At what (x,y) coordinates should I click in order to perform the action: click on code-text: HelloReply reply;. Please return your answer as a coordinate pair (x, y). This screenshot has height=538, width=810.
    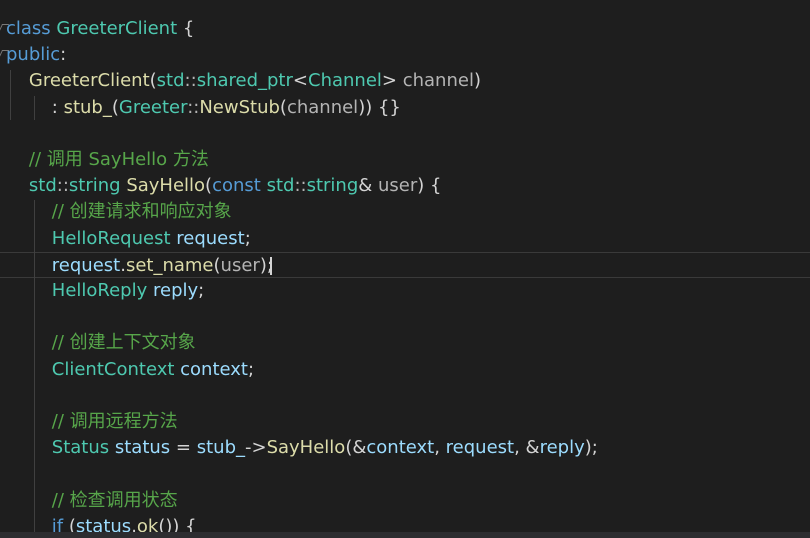
    Looking at the image, I should click on (105, 291).